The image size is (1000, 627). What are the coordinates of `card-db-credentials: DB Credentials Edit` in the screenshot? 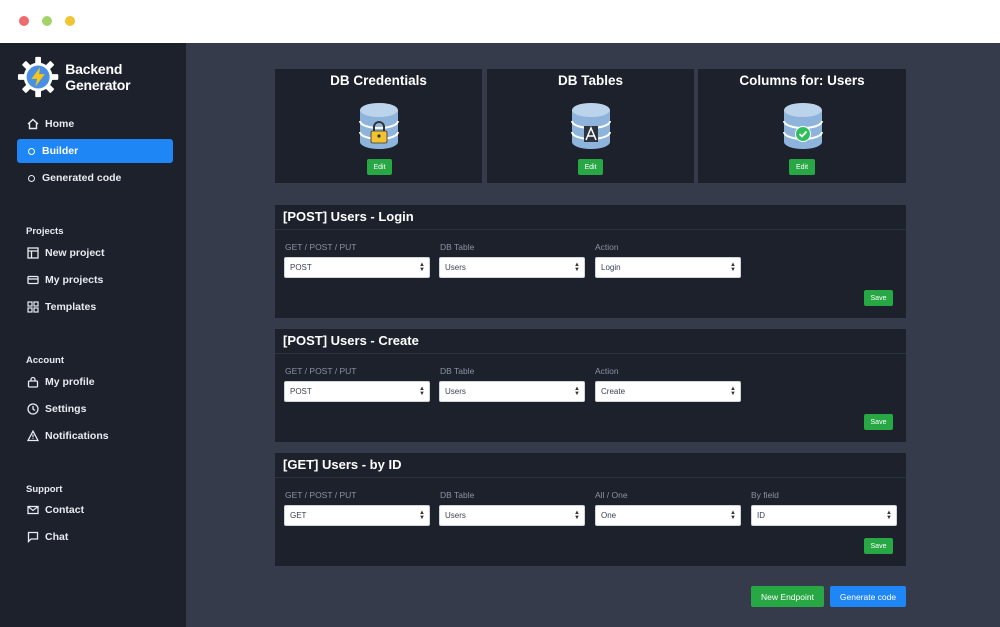 It's located at (378, 126).